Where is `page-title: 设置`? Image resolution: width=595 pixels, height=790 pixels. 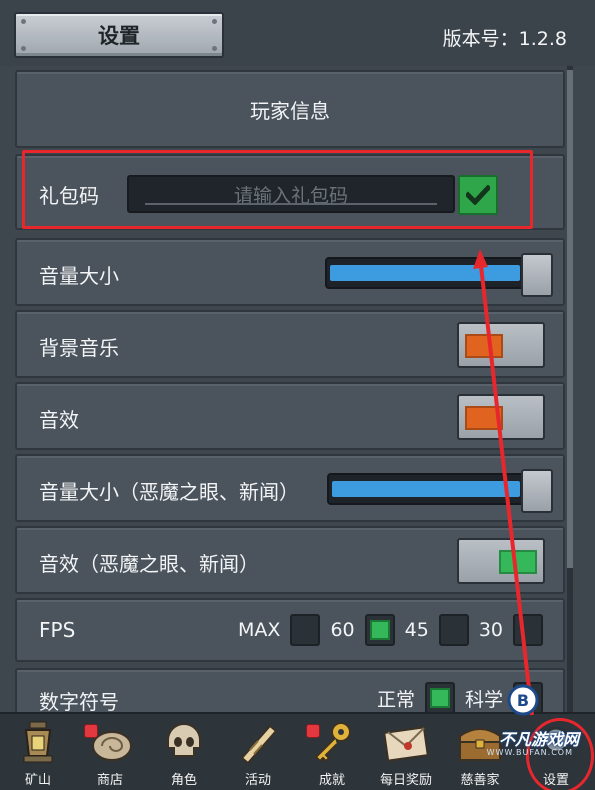 page-title: 设置 is located at coordinates (119, 36).